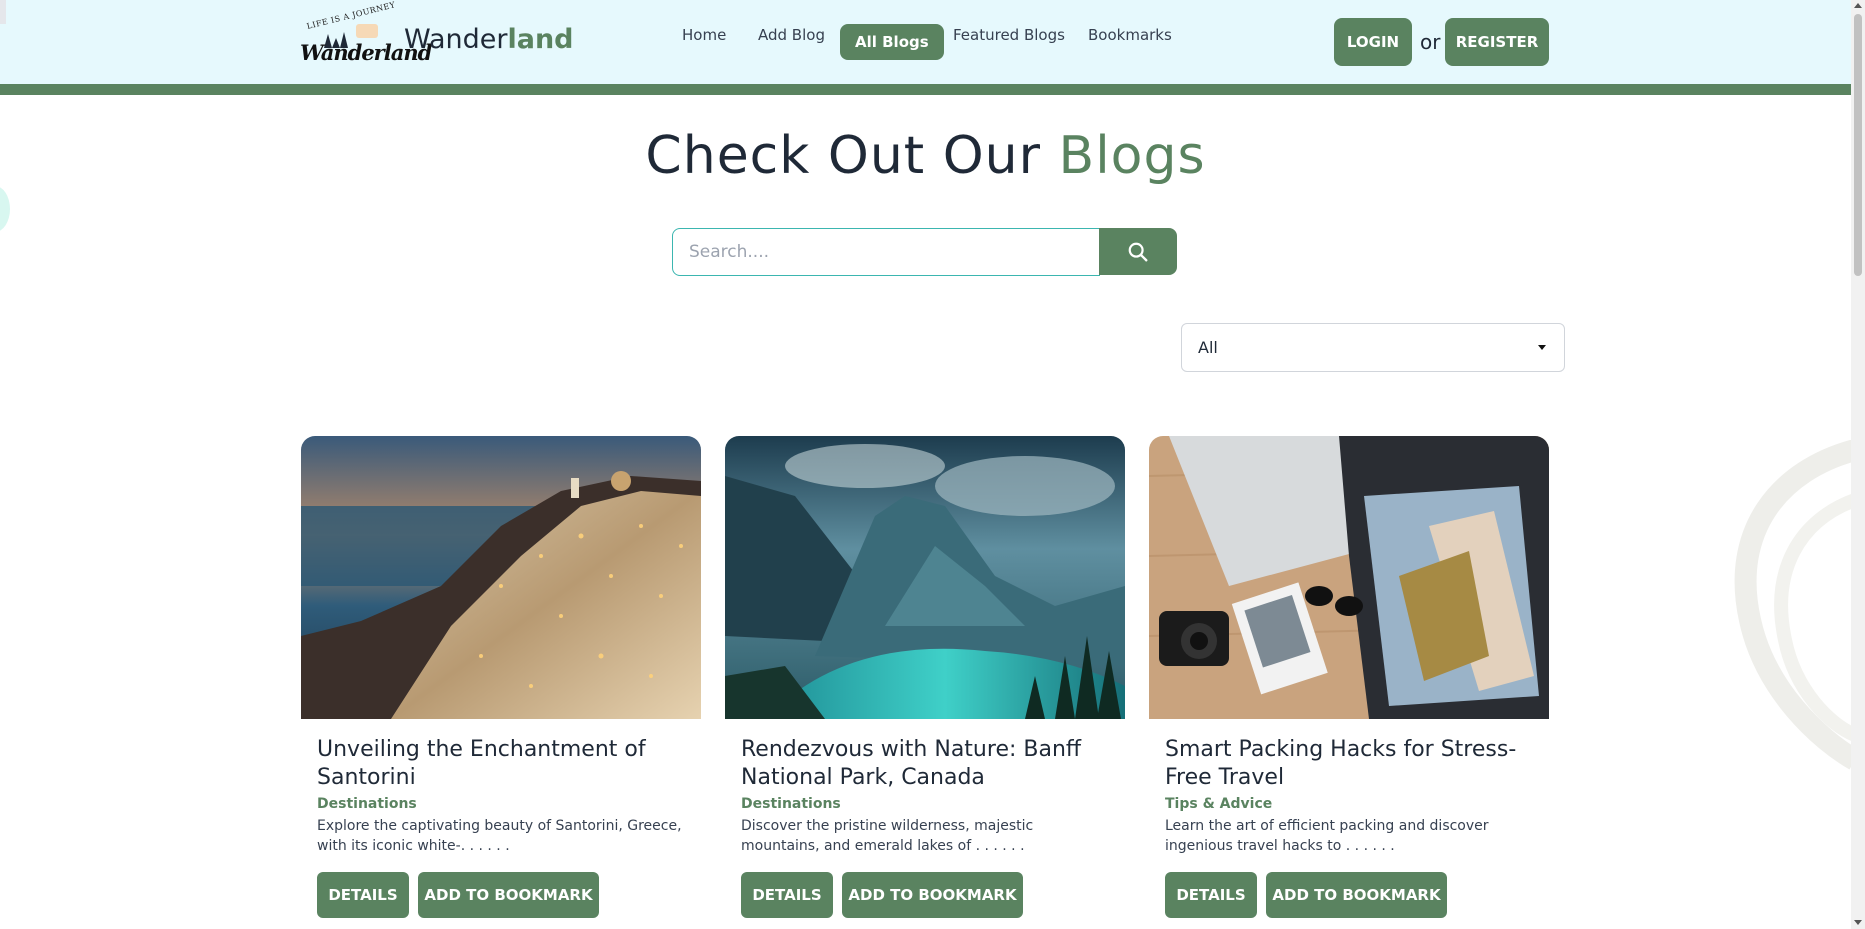 The height and width of the screenshot is (929, 1865). I want to click on search-button, so click(1138, 251).